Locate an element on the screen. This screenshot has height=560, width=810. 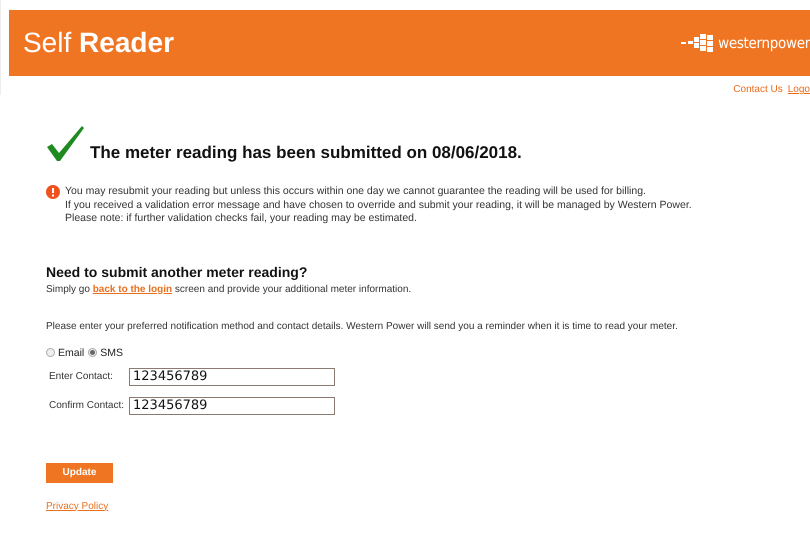
privacy-policy-link: Privacy Policy is located at coordinates (77, 506).